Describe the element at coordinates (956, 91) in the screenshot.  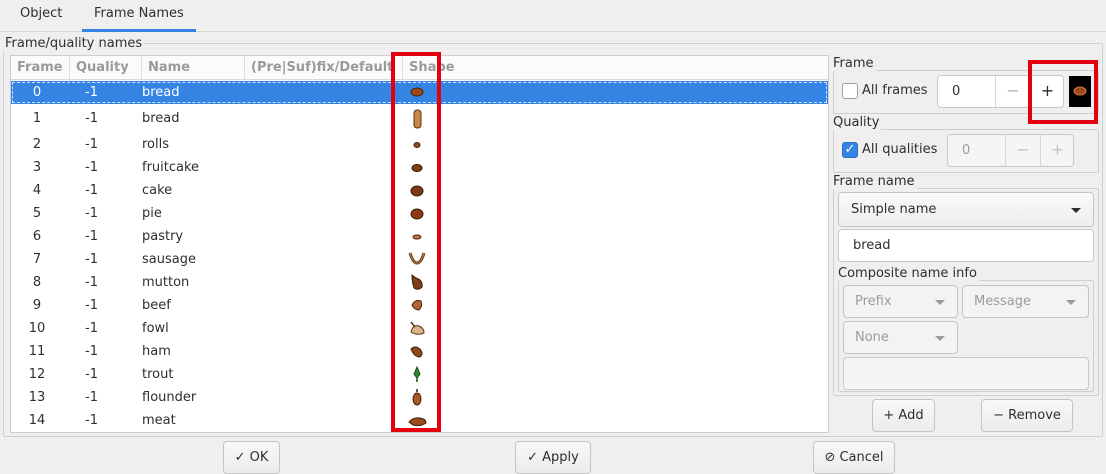
I see `frame-value: 0` at that location.